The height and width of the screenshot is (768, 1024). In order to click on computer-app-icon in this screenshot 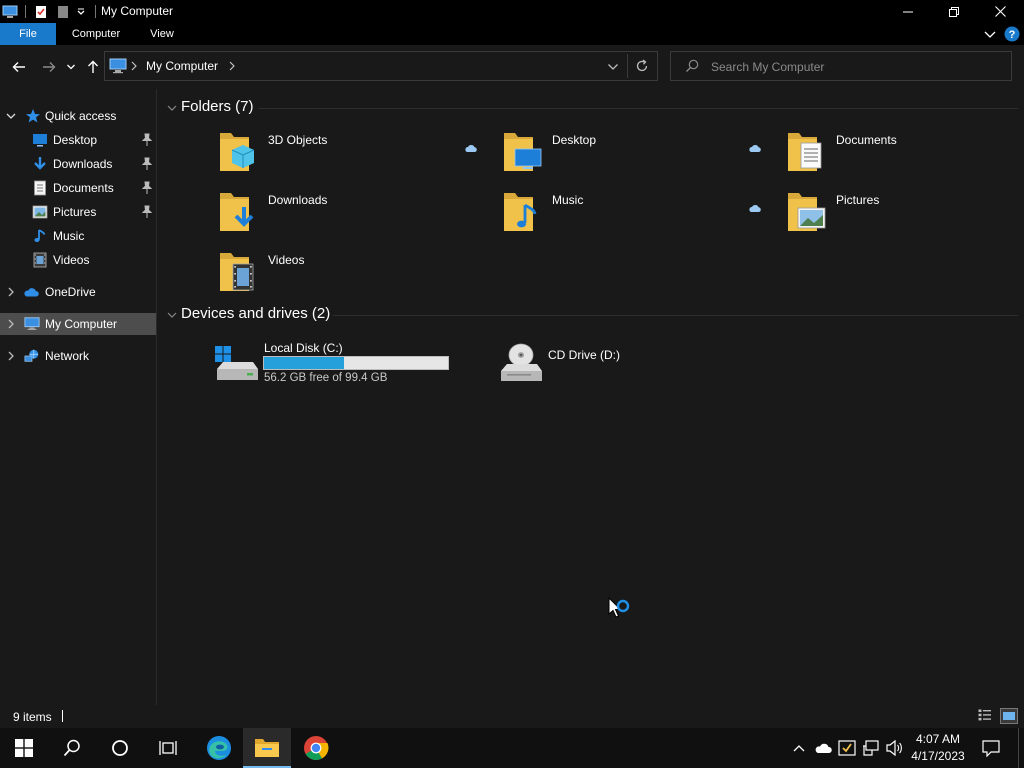, I will do `click(10, 11)`.